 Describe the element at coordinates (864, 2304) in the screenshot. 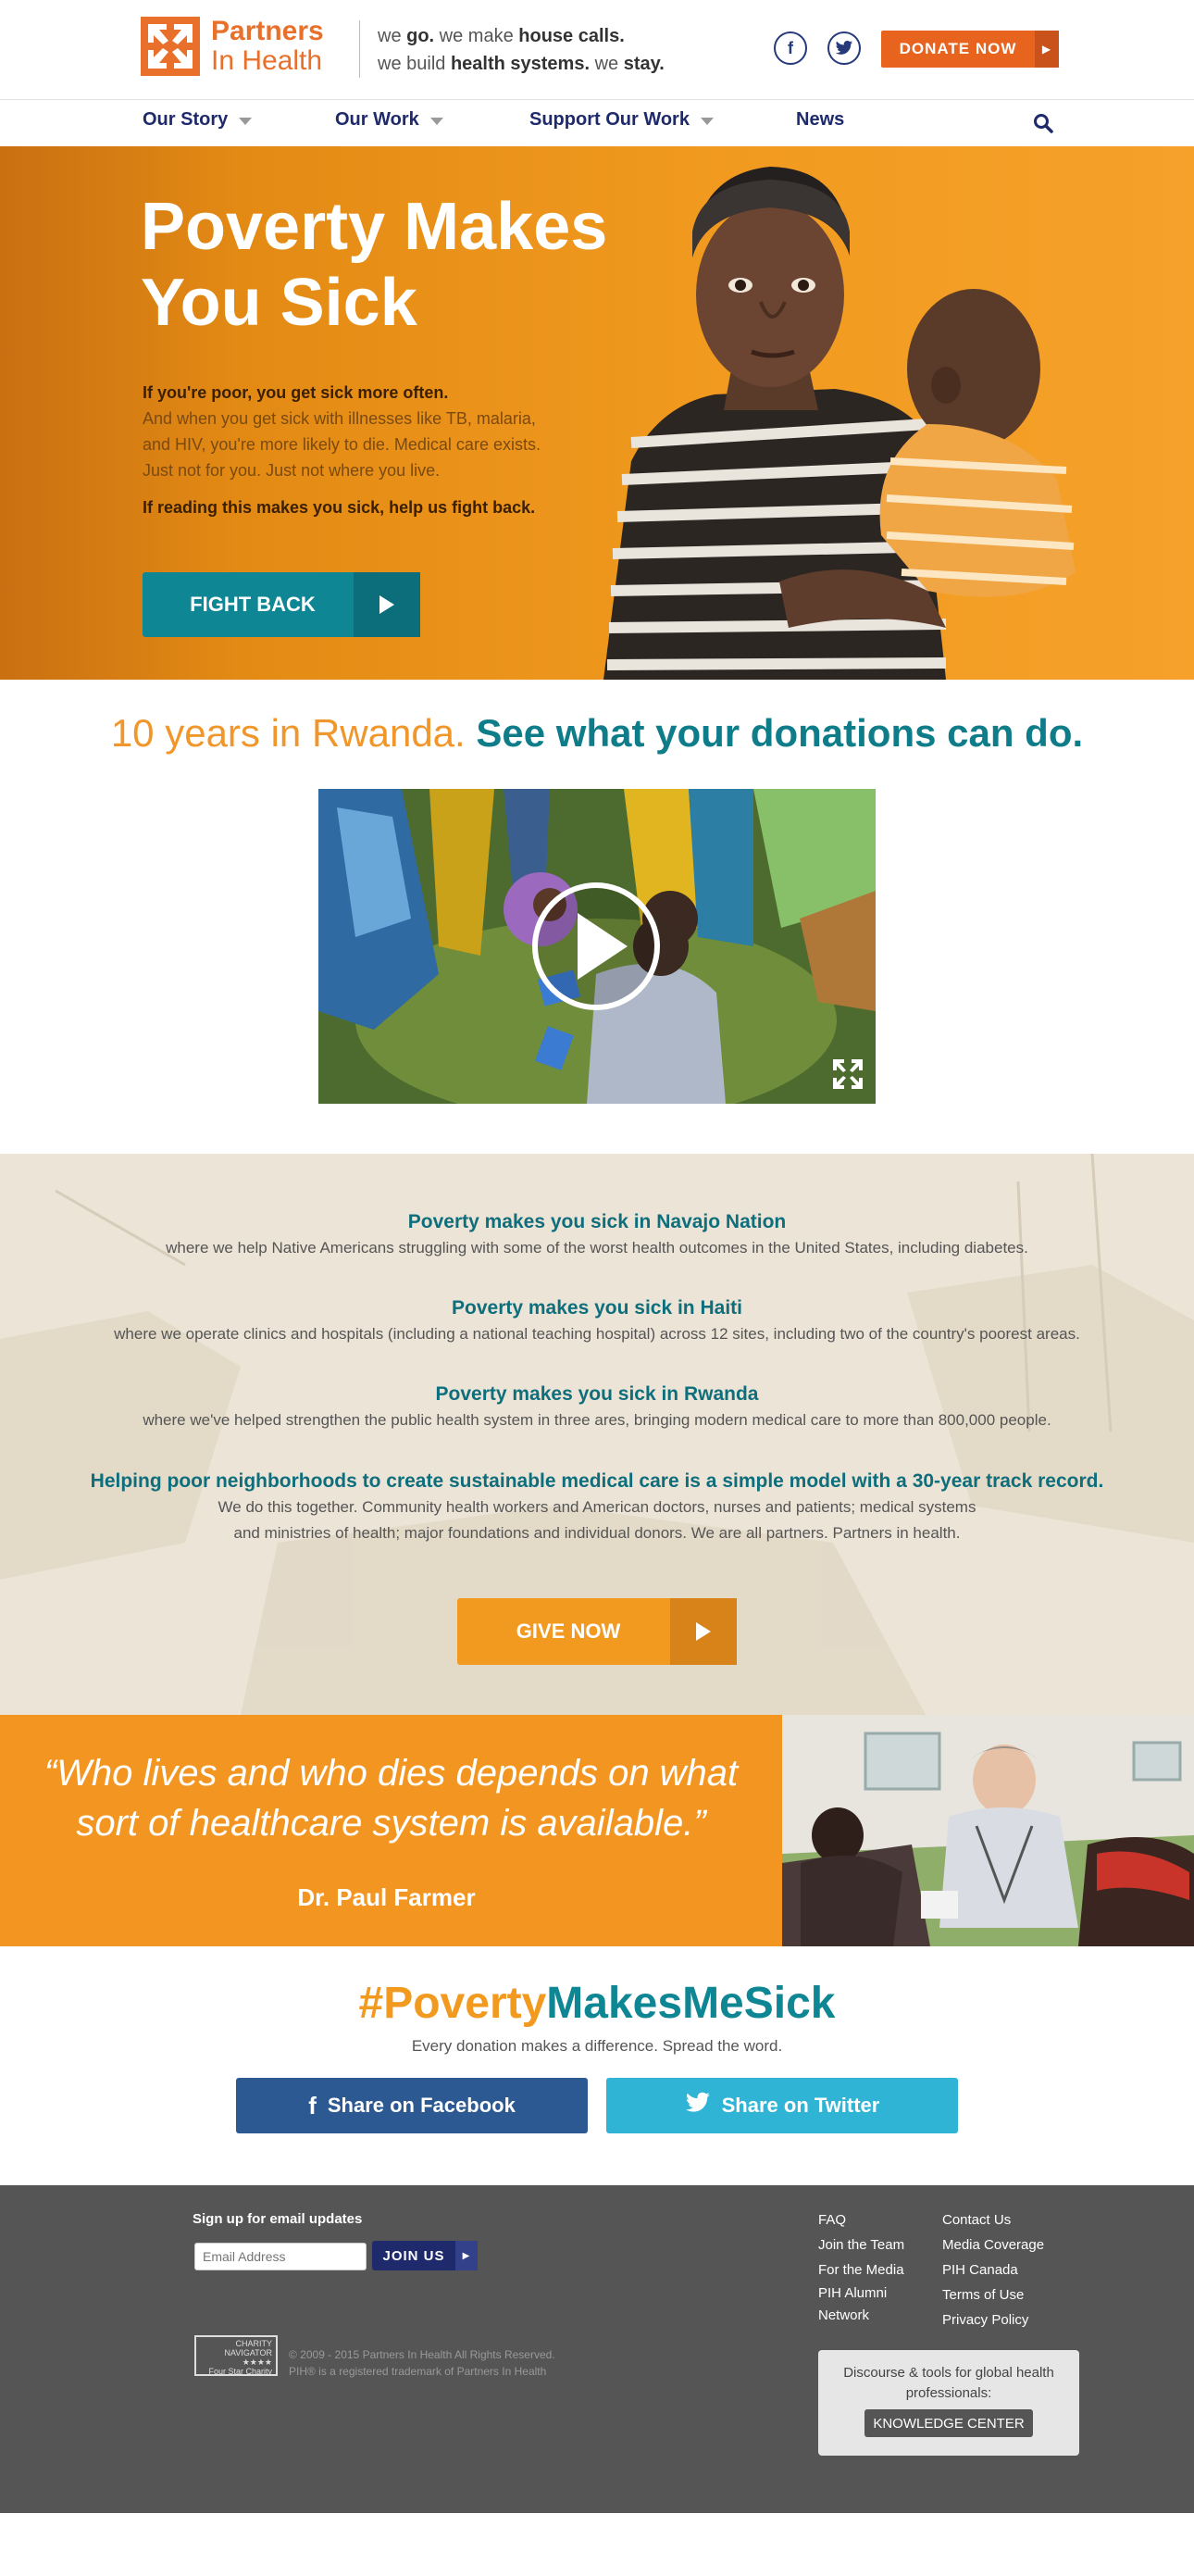

I see `footer-link-alumni: PIH Alumni Network` at that location.